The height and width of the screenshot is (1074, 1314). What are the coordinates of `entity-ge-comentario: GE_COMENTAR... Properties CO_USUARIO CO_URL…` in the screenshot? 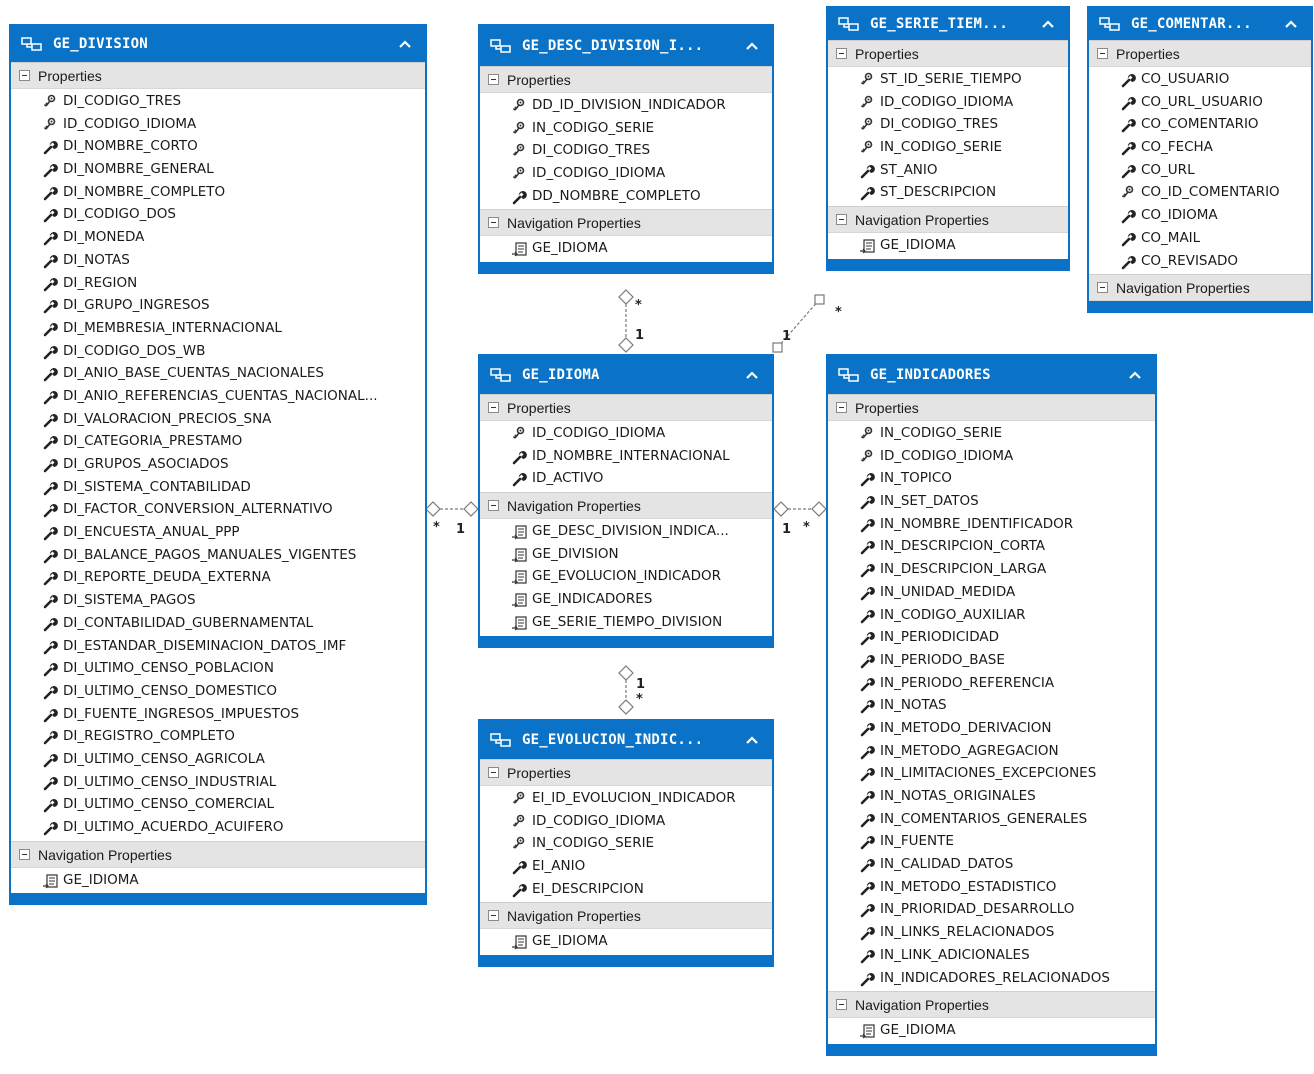 It's located at (1200, 160).